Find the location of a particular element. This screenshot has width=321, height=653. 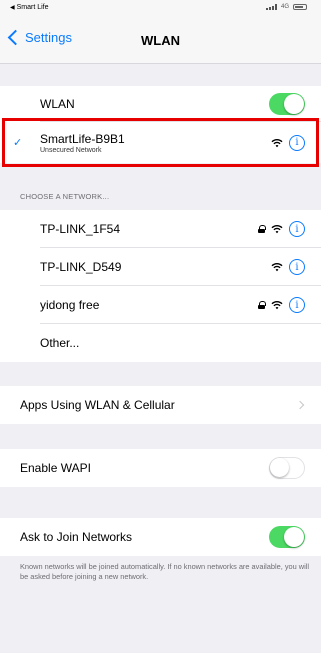

wlan-toggle is located at coordinates (287, 104).